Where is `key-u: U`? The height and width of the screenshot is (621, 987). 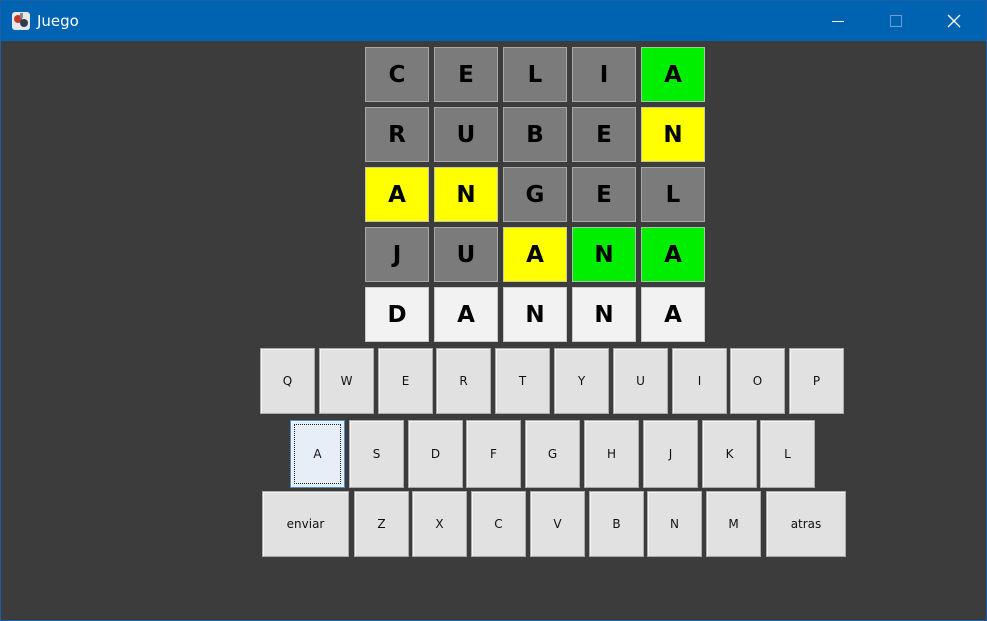 key-u: U is located at coordinates (640, 381).